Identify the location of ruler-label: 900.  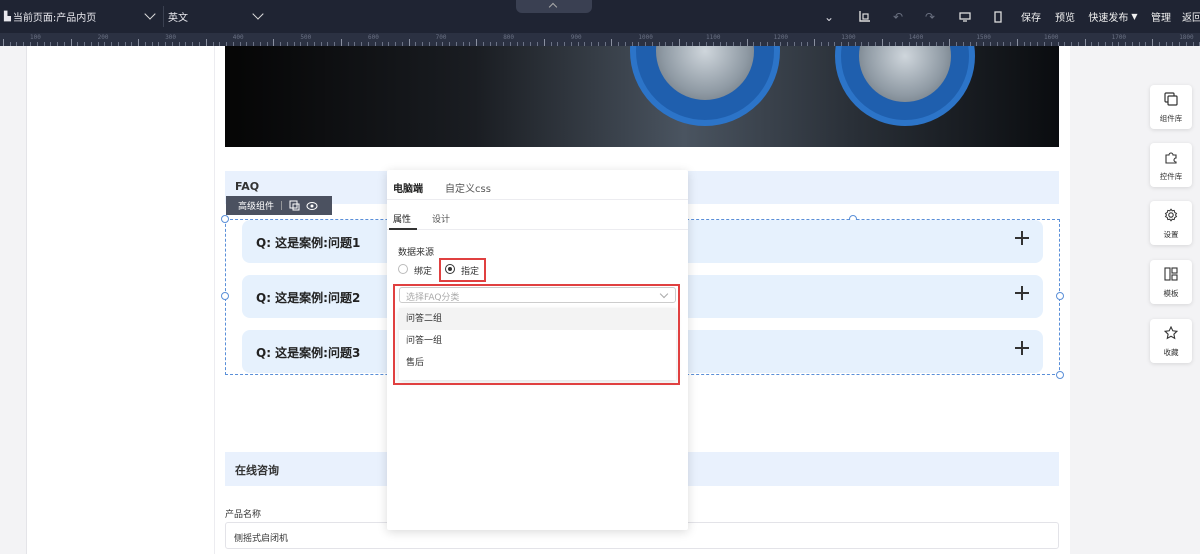
(576, 37).